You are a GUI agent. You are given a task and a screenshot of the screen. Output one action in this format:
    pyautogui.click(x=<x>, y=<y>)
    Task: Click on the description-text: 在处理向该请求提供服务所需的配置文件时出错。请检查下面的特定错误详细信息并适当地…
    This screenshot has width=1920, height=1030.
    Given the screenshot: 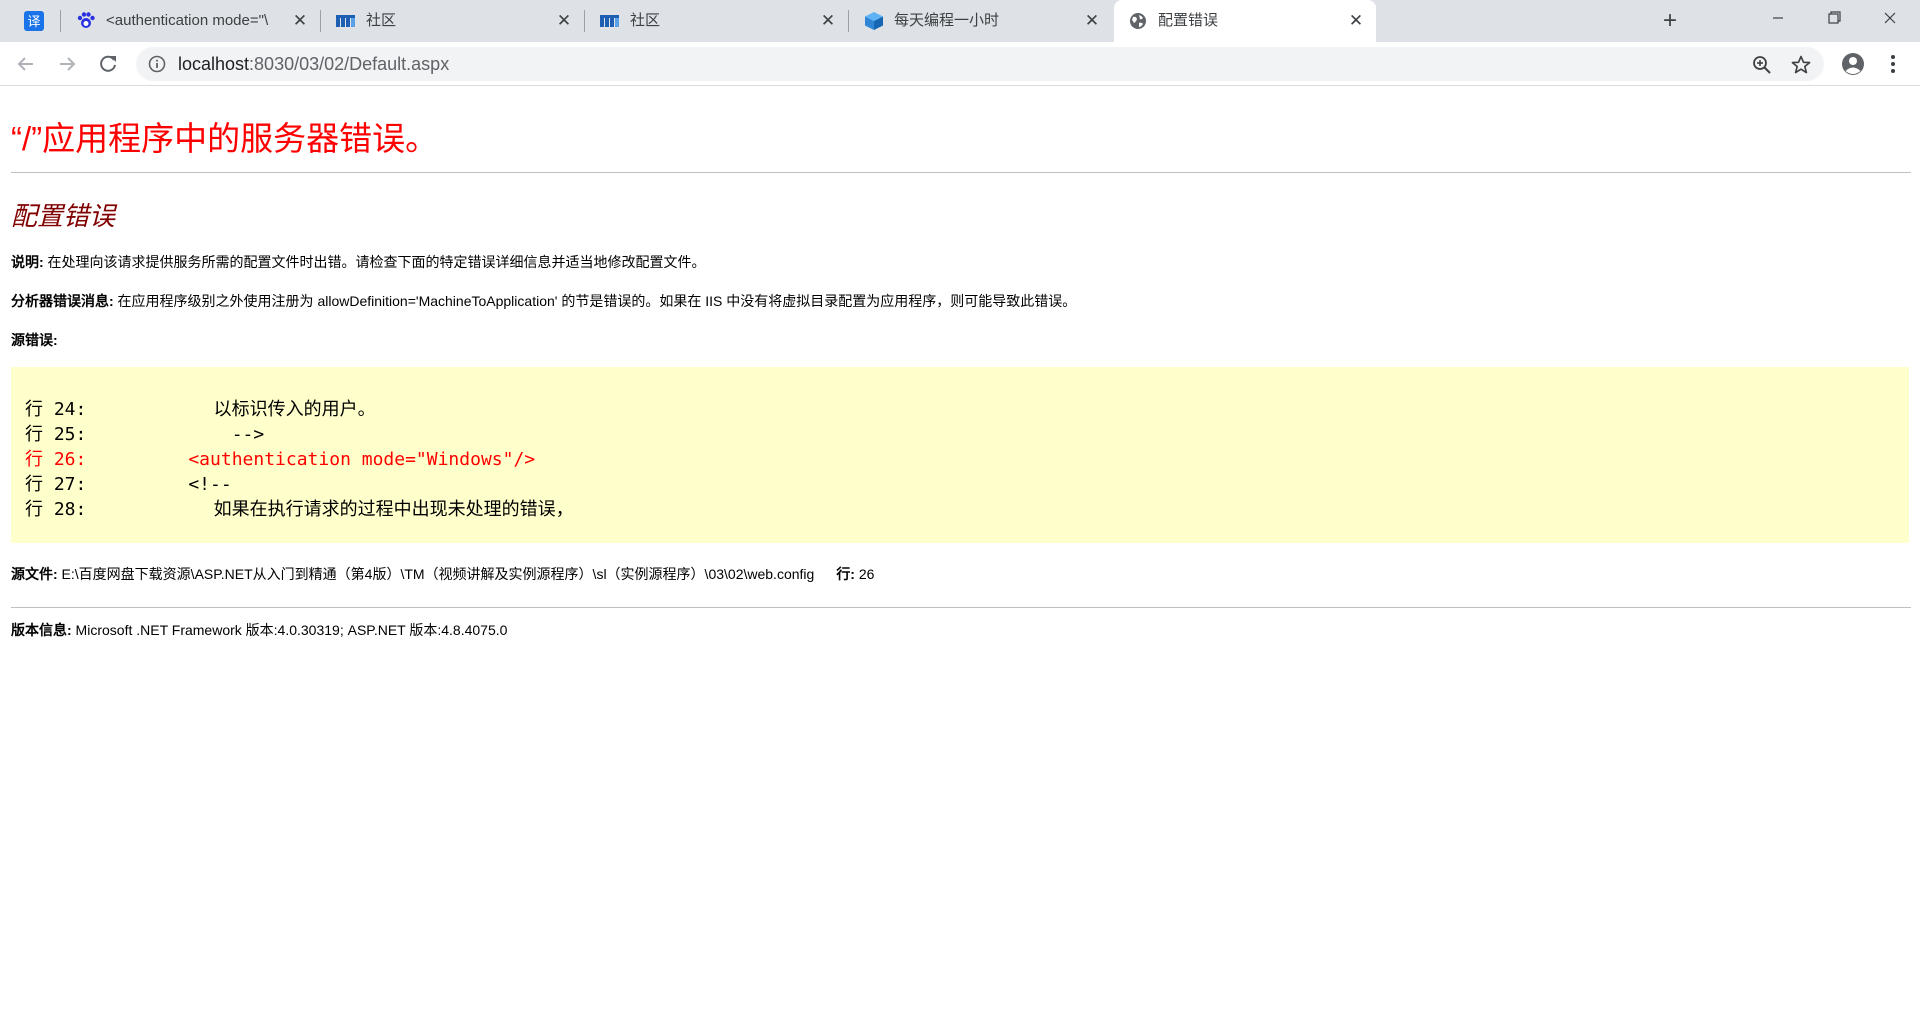 What is the action you would take?
    pyautogui.click(x=374, y=262)
    